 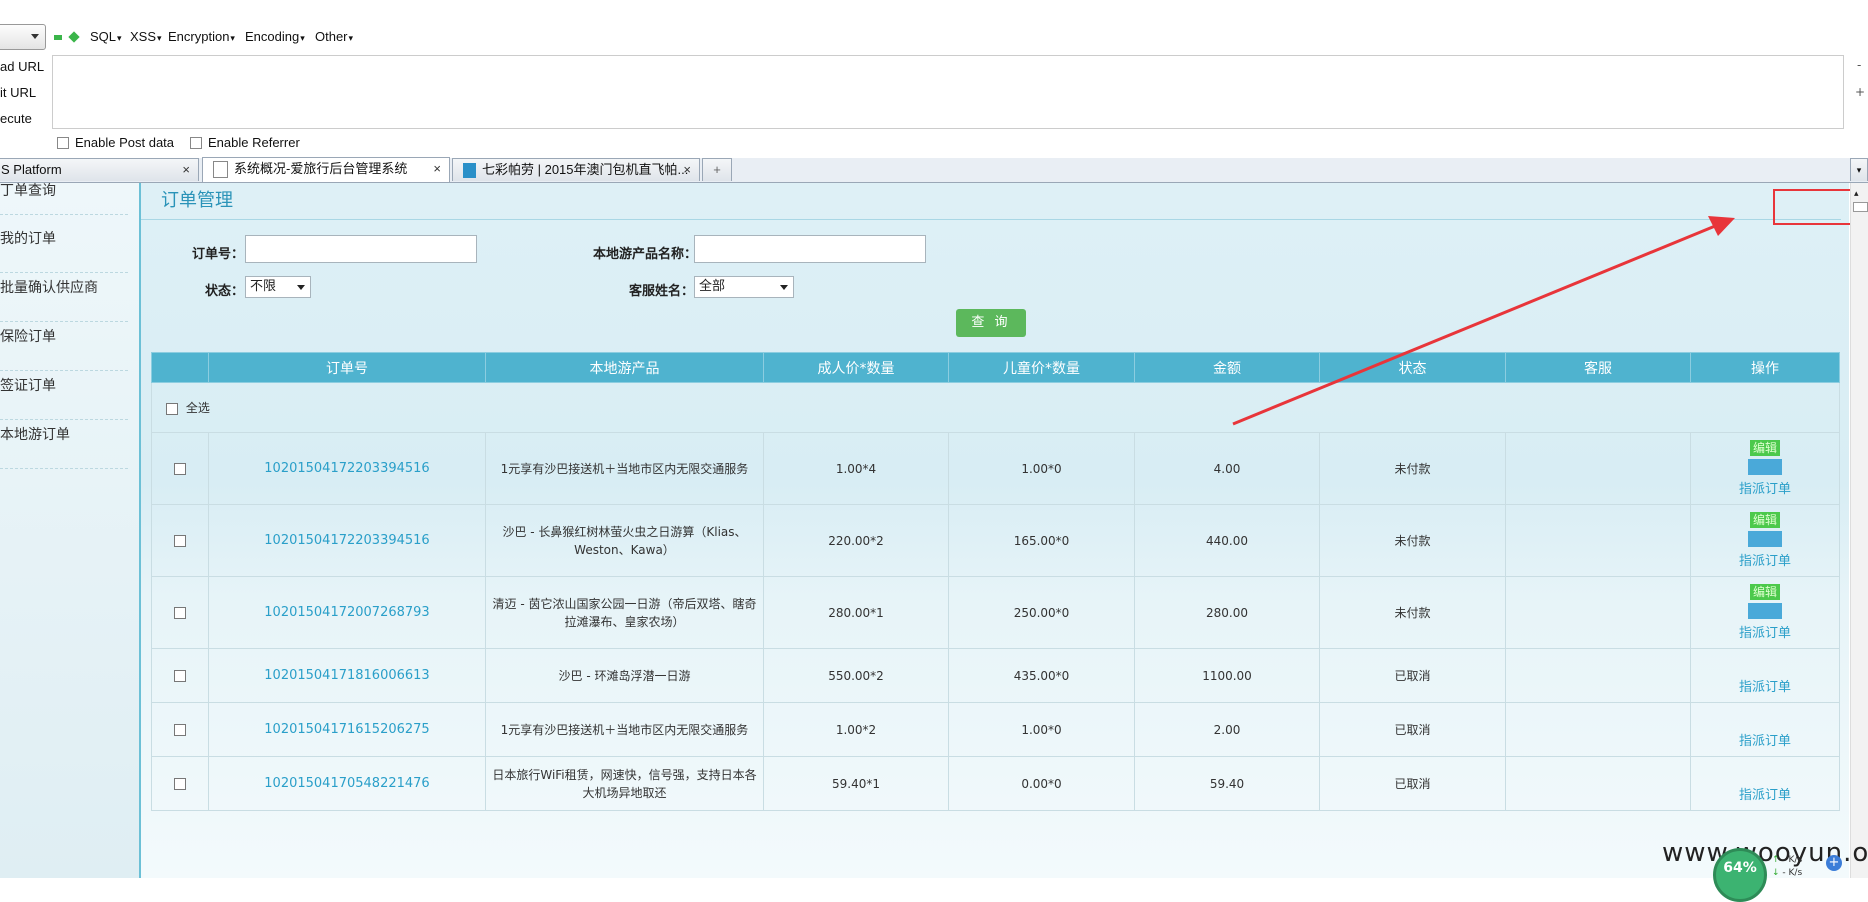 I want to click on product-cell: 清迈 - 茵它浓山国家公园一日游（帝后双塔、瞎奇拉滩瀑布、皇家农场）, so click(x=624, y=612).